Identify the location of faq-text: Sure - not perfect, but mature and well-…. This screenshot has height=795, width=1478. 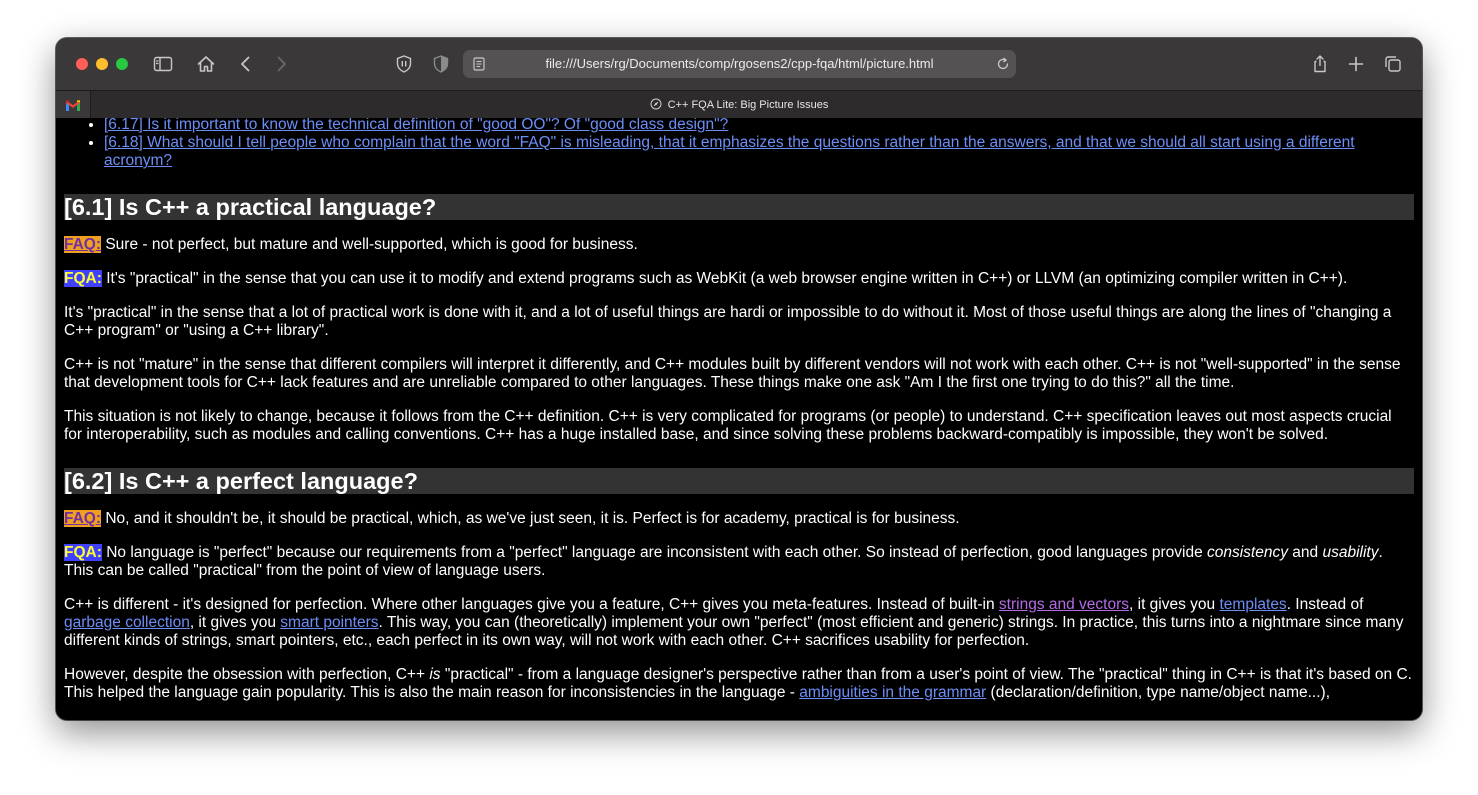
(371, 244).